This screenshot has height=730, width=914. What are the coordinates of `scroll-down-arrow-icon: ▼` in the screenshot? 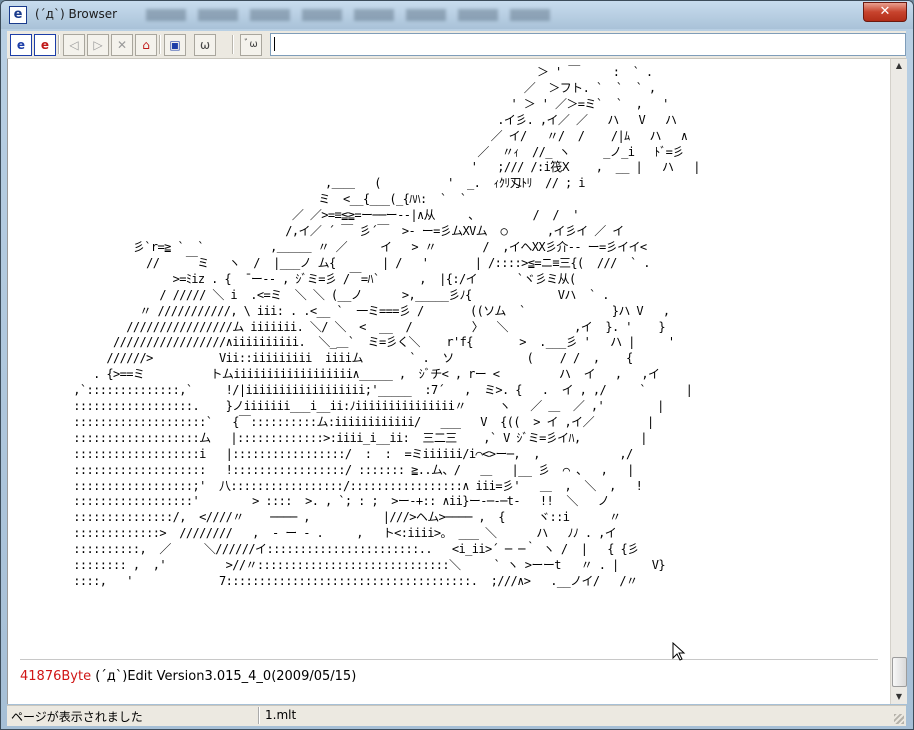 It's located at (899, 697).